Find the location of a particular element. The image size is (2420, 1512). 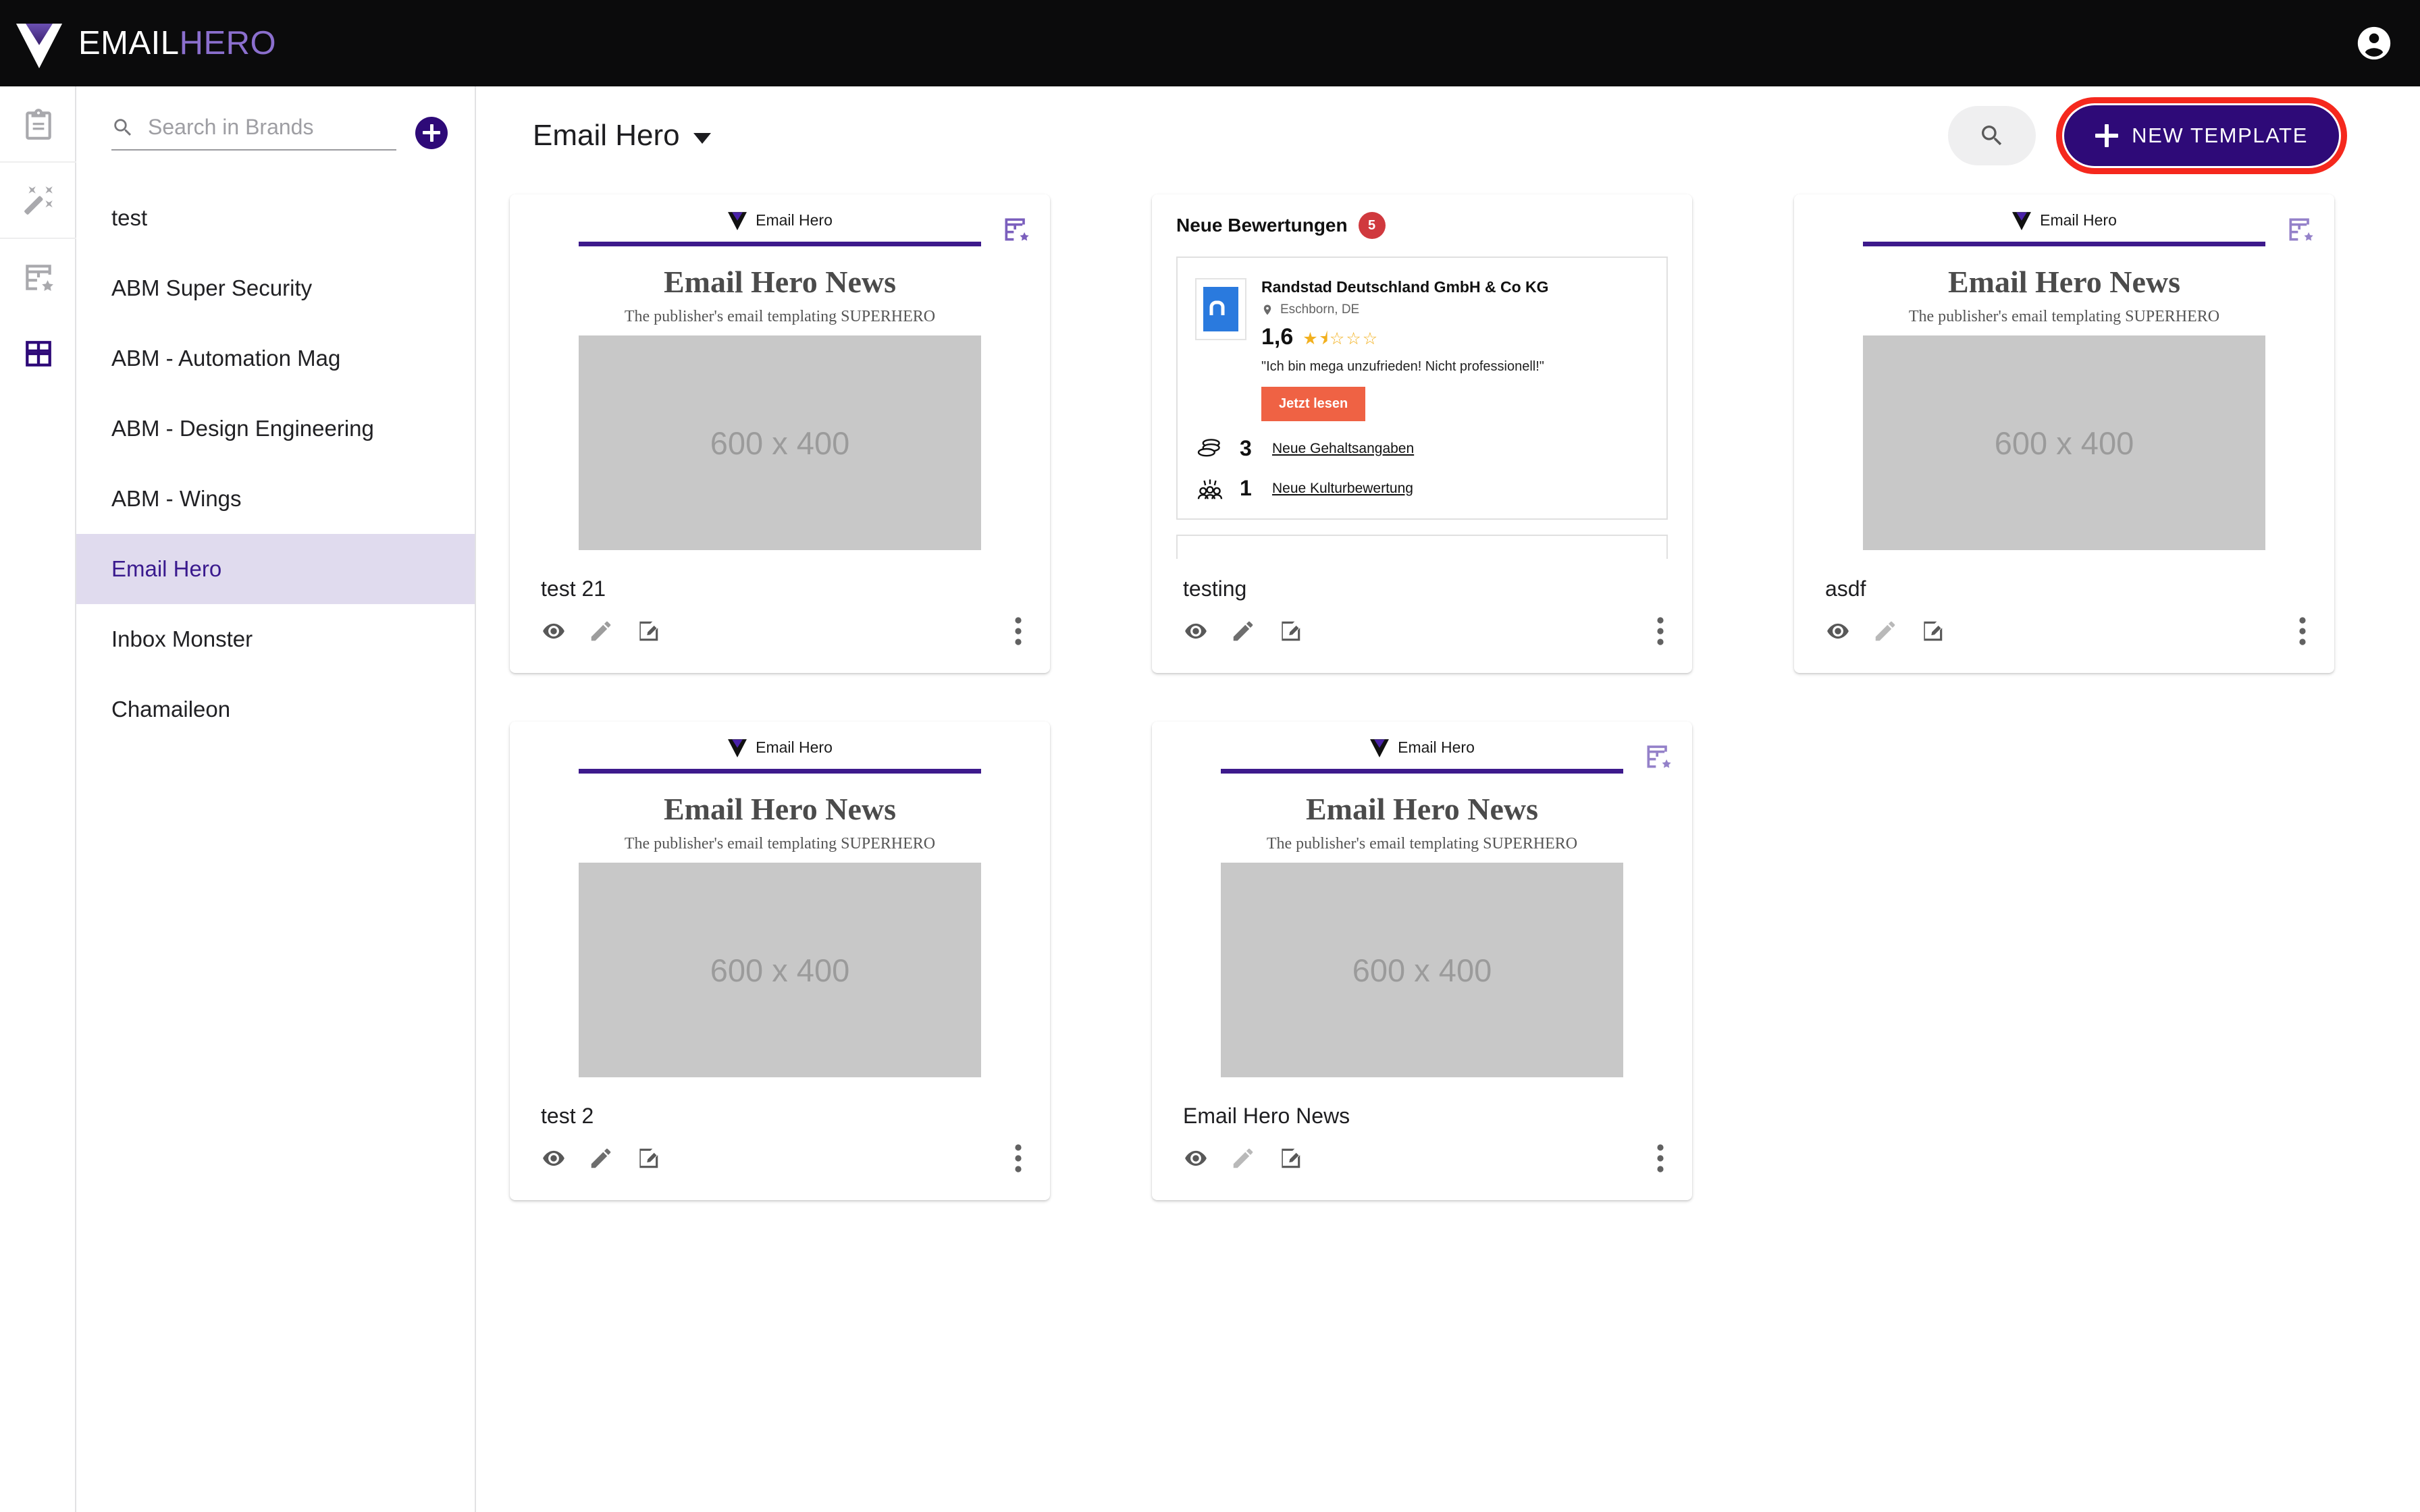

search-input is located at coordinates (272, 127).